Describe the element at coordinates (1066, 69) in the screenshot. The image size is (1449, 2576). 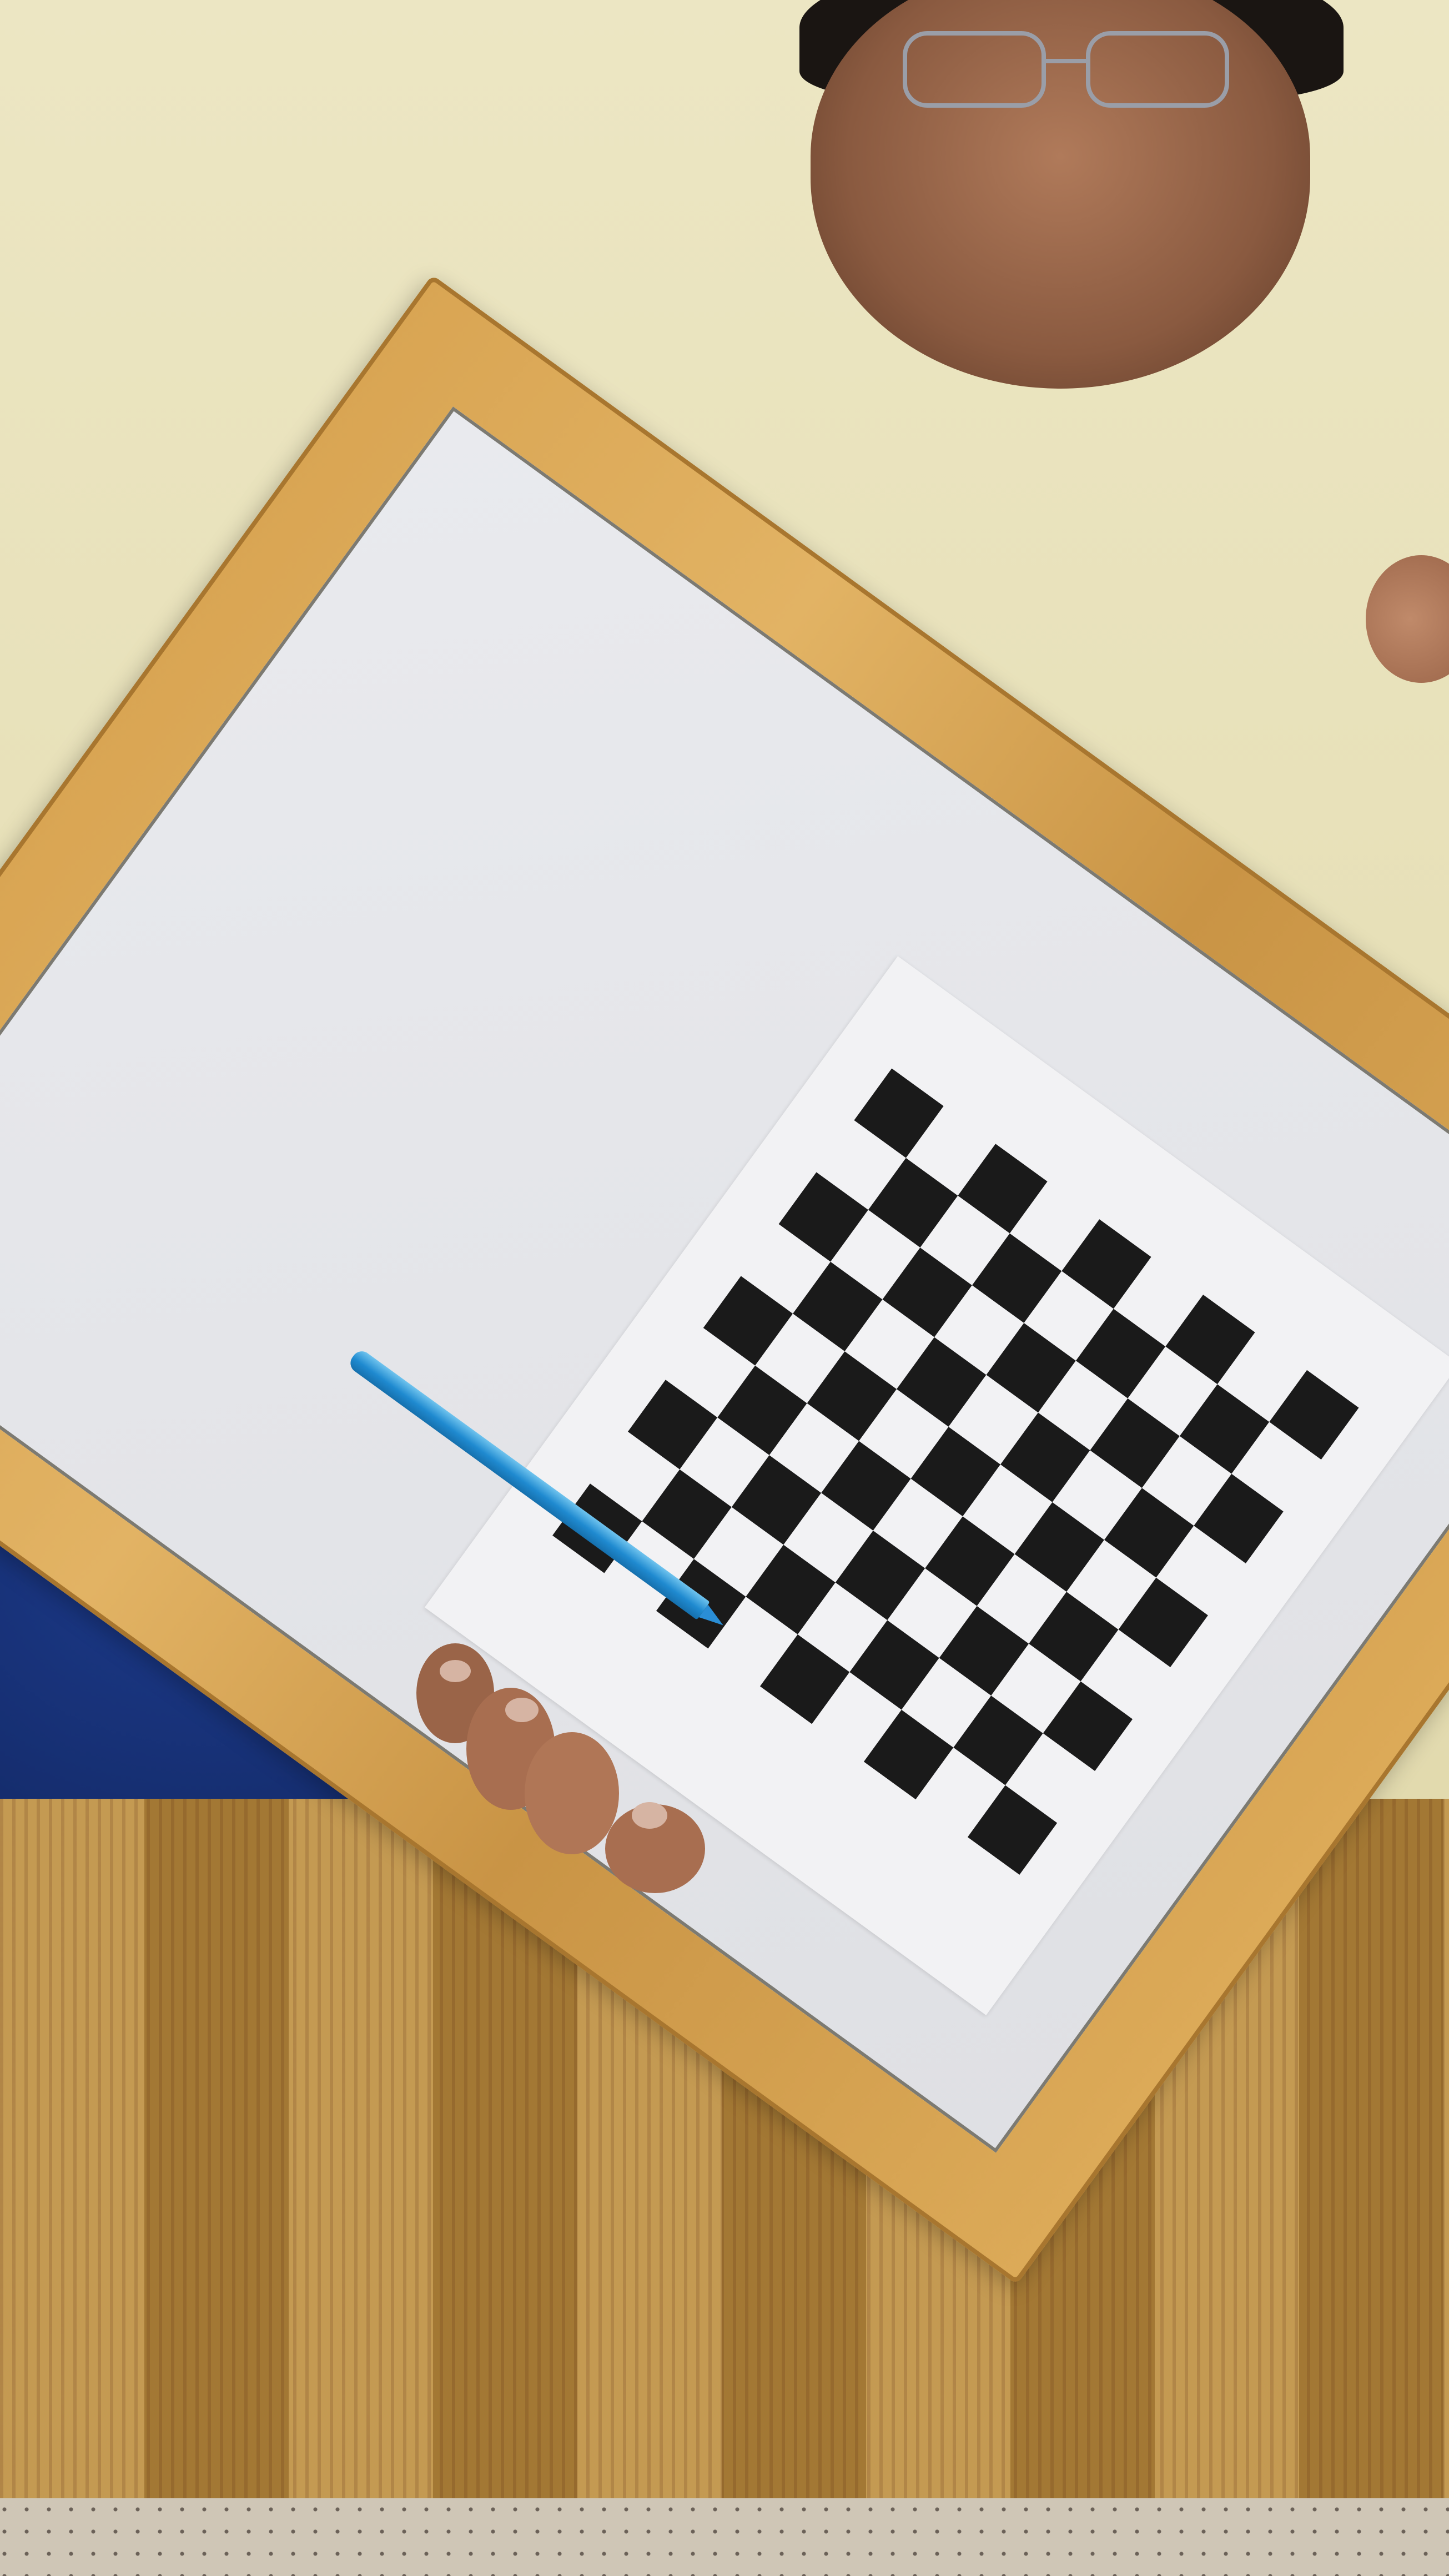
I see `eyeglasses` at that location.